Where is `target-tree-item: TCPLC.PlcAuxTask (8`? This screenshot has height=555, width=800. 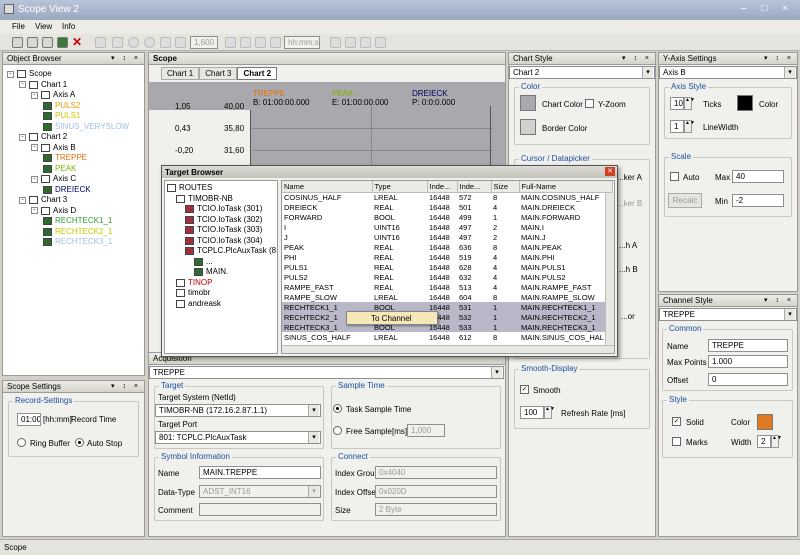 target-tree-item: TCPLC.PlcAuxTask (8 is located at coordinates (221, 251).